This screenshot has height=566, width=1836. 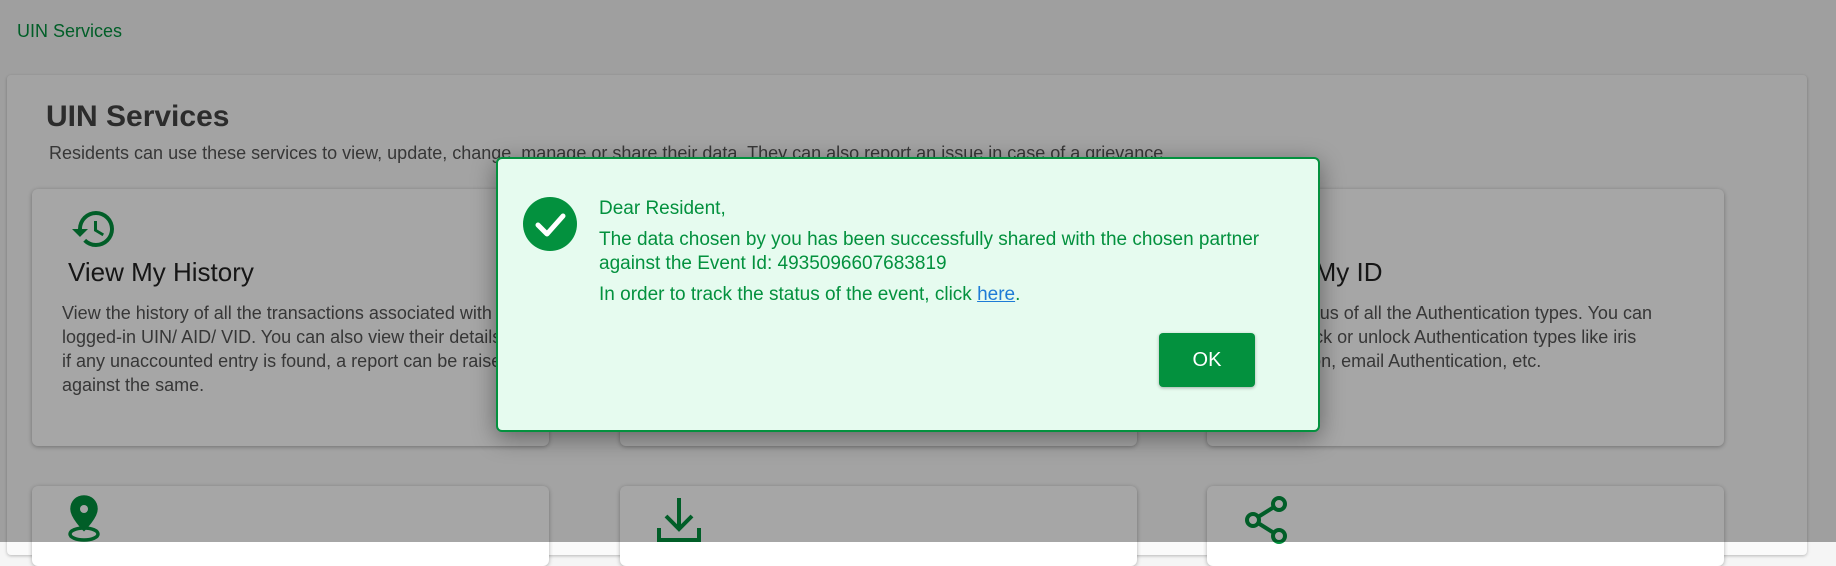 What do you see at coordinates (1018, 294) in the screenshot?
I see `track-suffix: .` at bounding box center [1018, 294].